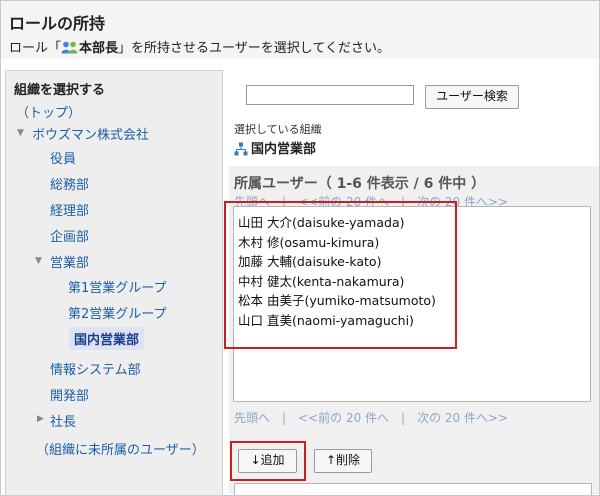 Image resolution: width=600 pixels, height=496 pixels. I want to click on org-tree-item: 経理部, so click(69, 209).